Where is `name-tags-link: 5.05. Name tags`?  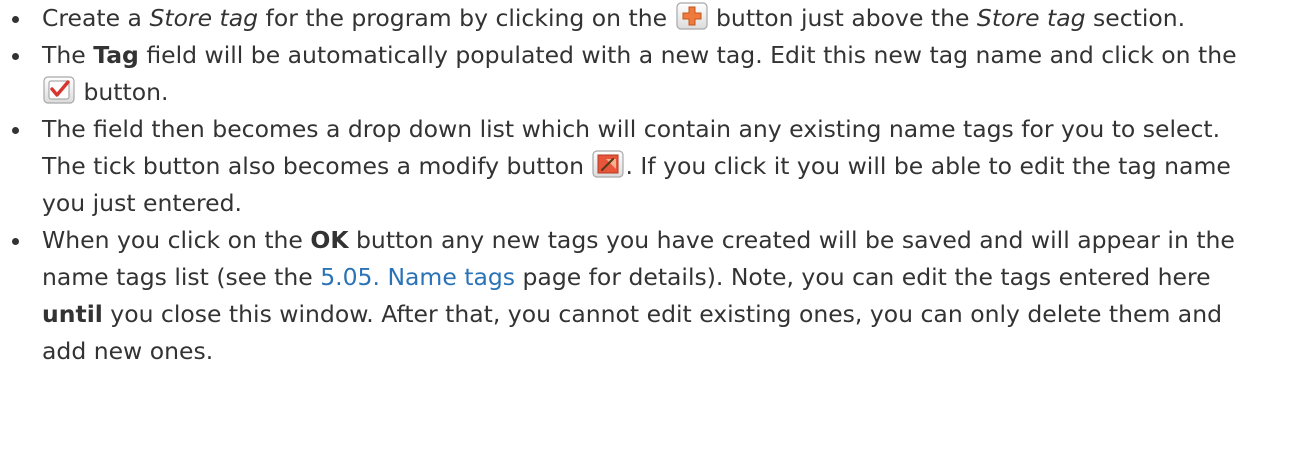 name-tags-link: 5.05. Name tags is located at coordinates (417, 277).